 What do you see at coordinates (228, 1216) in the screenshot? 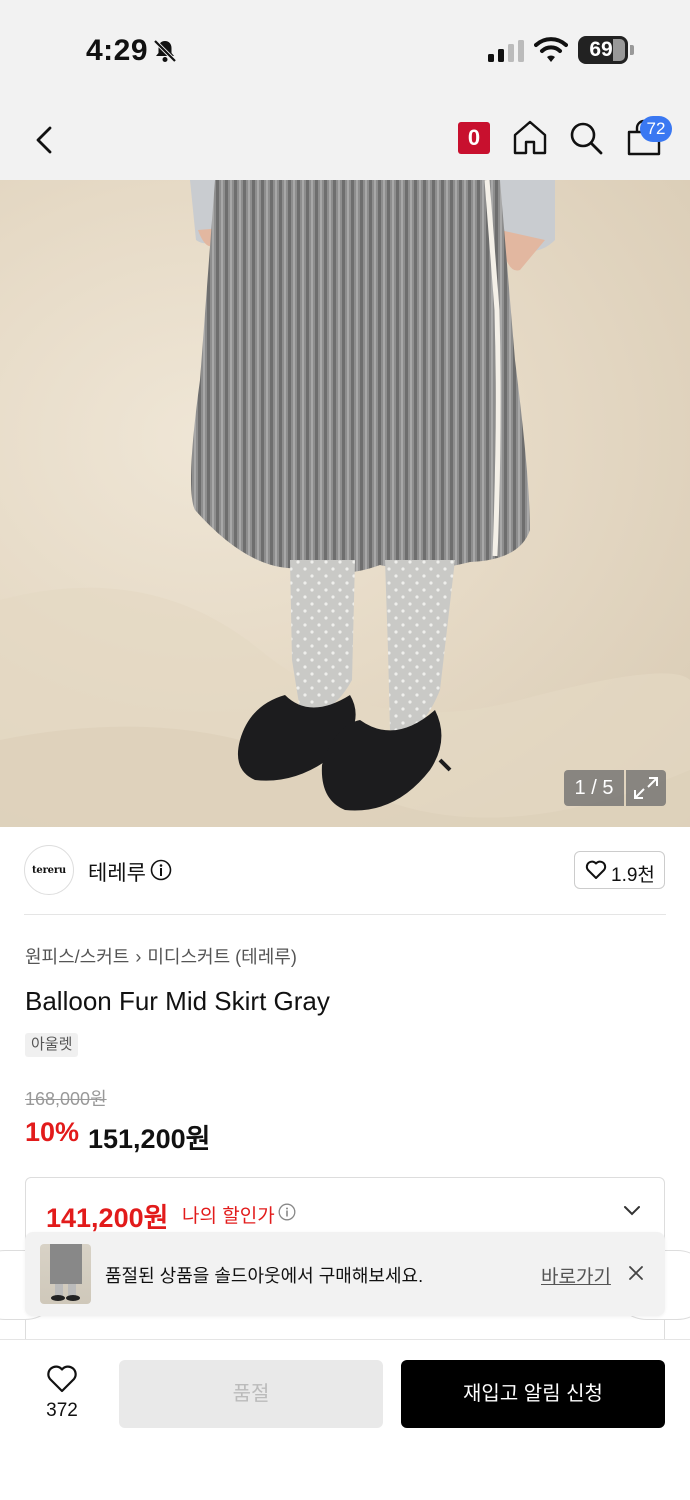
I see `my-discount-label: 나의 할인가` at bounding box center [228, 1216].